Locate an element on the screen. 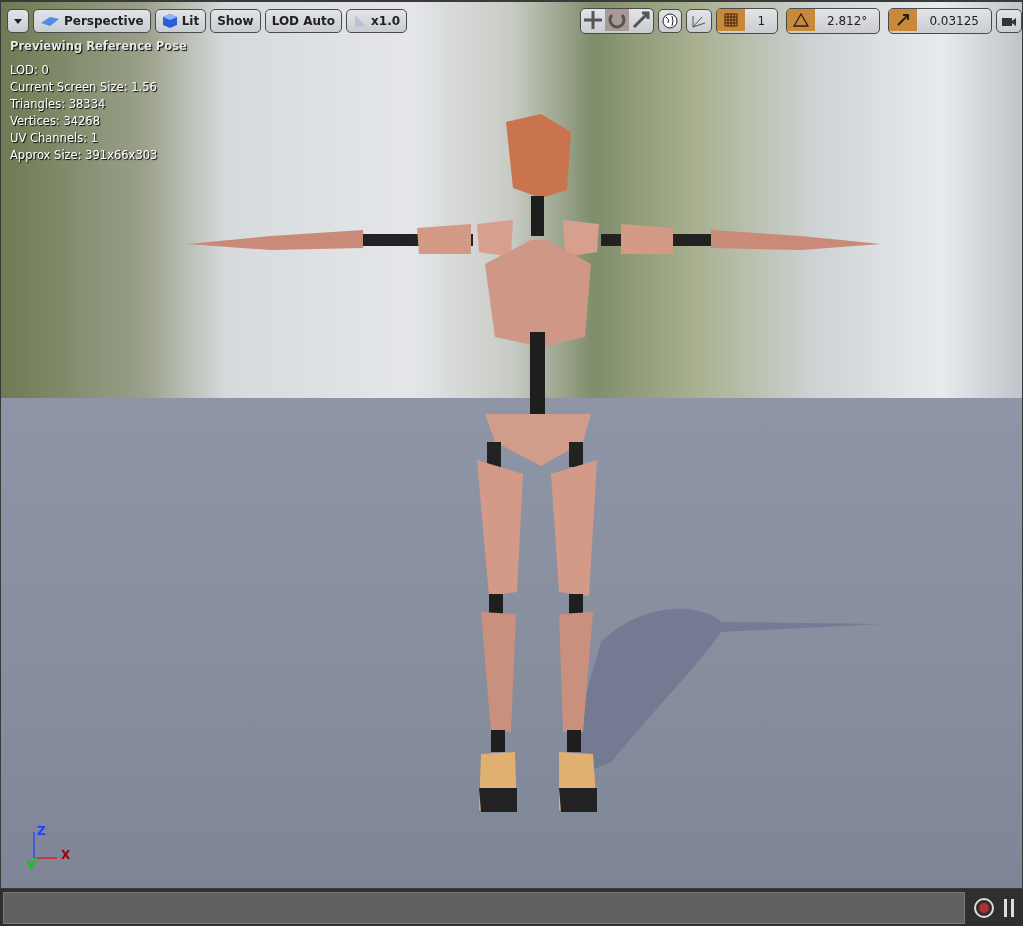 Image resolution: width=1023 pixels, height=926 pixels. world-space-button is located at coordinates (670, 21).